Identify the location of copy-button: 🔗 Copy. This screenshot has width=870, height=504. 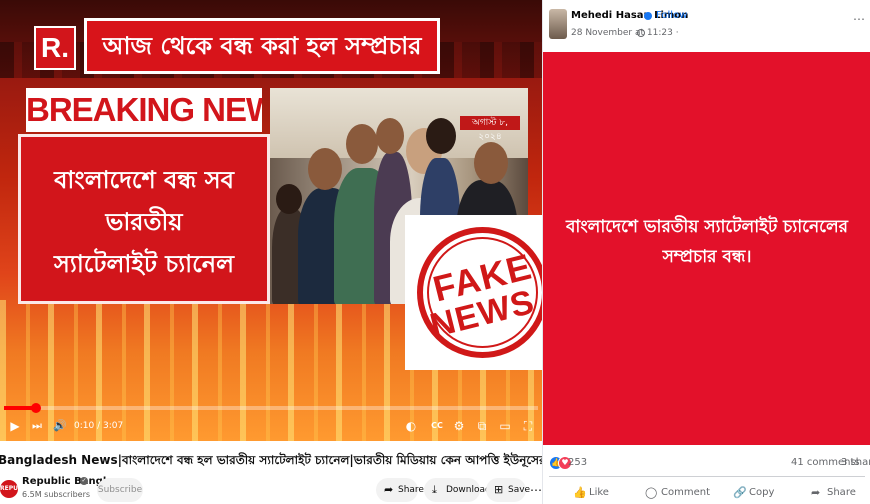
(753, 493).